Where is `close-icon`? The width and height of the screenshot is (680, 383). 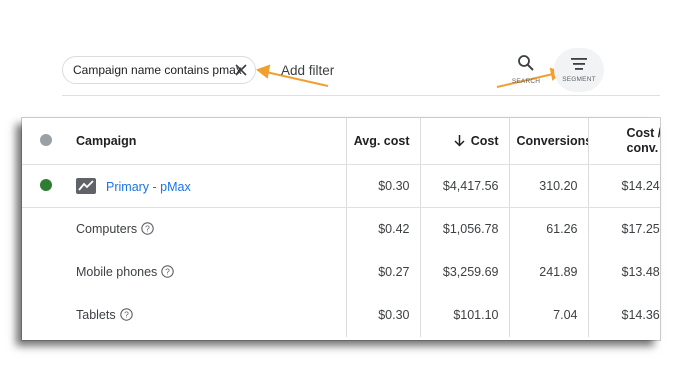 close-icon is located at coordinates (241, 70).